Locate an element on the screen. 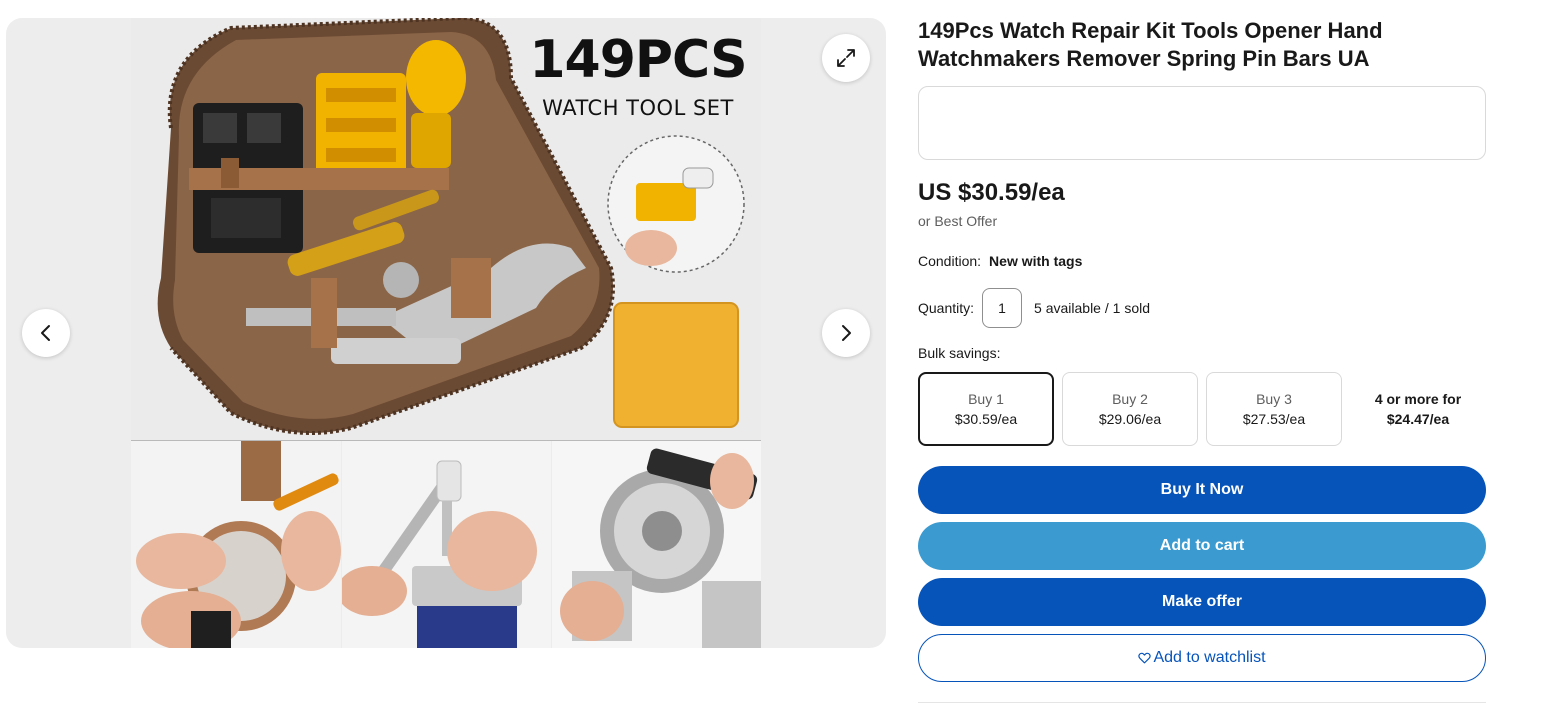 Image resolution: width=1543 pixels, height=704 pixels. listing-price: US $30.59/ea is located at coordinates (991, 192).